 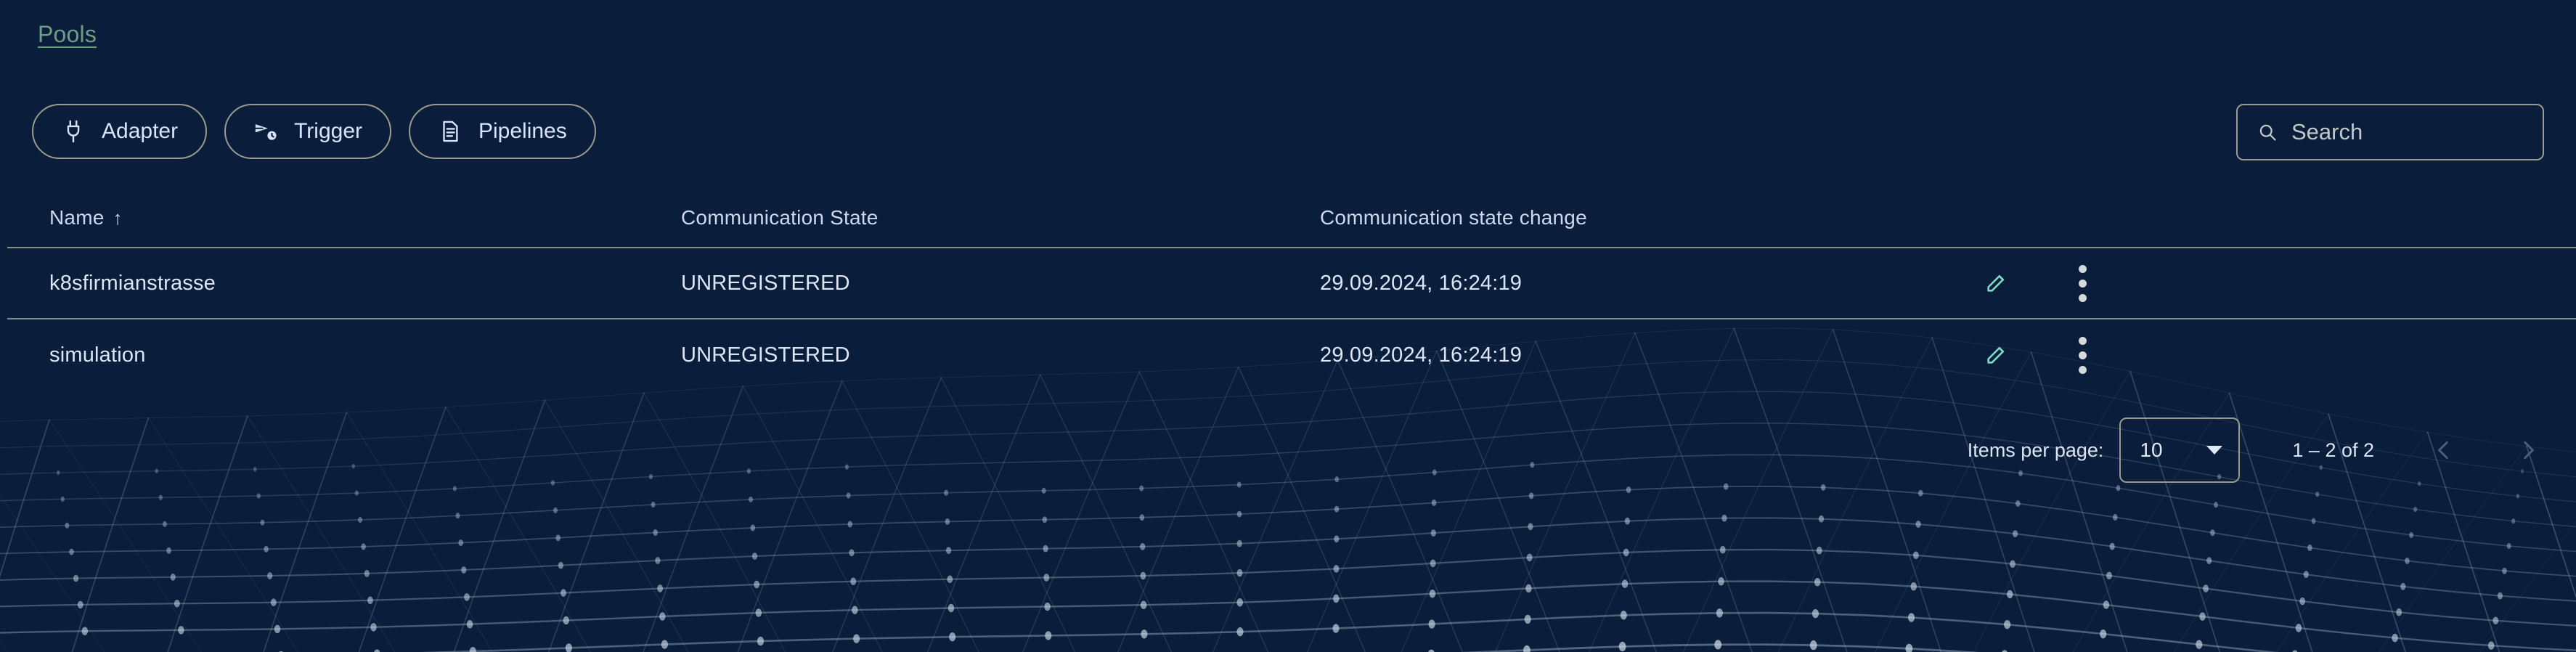 What do you see at coordinates (2180, 450) in the screenshot?
I see `items-per-page-select: 10` at bounding box center [2180, 450].